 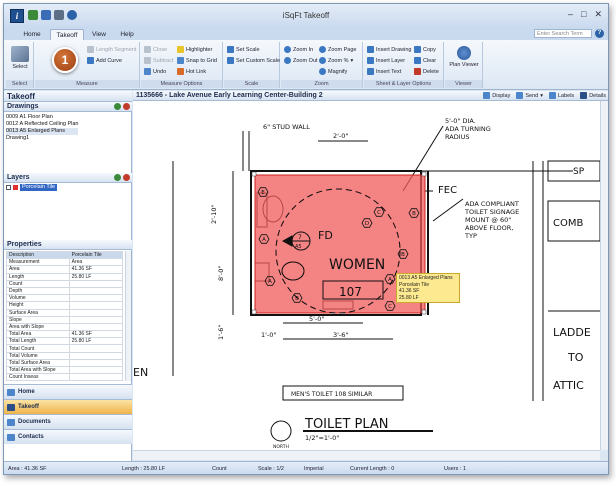 What do you see at coordinates (20, 58) in the screenshot?
I see `select-button: Select` at bounding box center [20, 58].